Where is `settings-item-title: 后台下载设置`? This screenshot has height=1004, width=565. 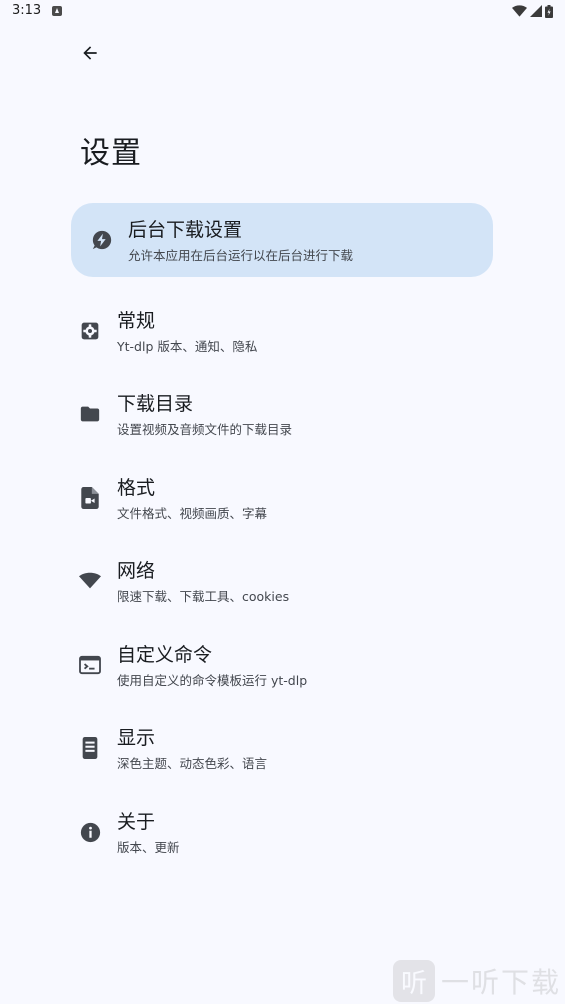
settings-item-title: 后台下载设置 is located at coordinates (185, 230).